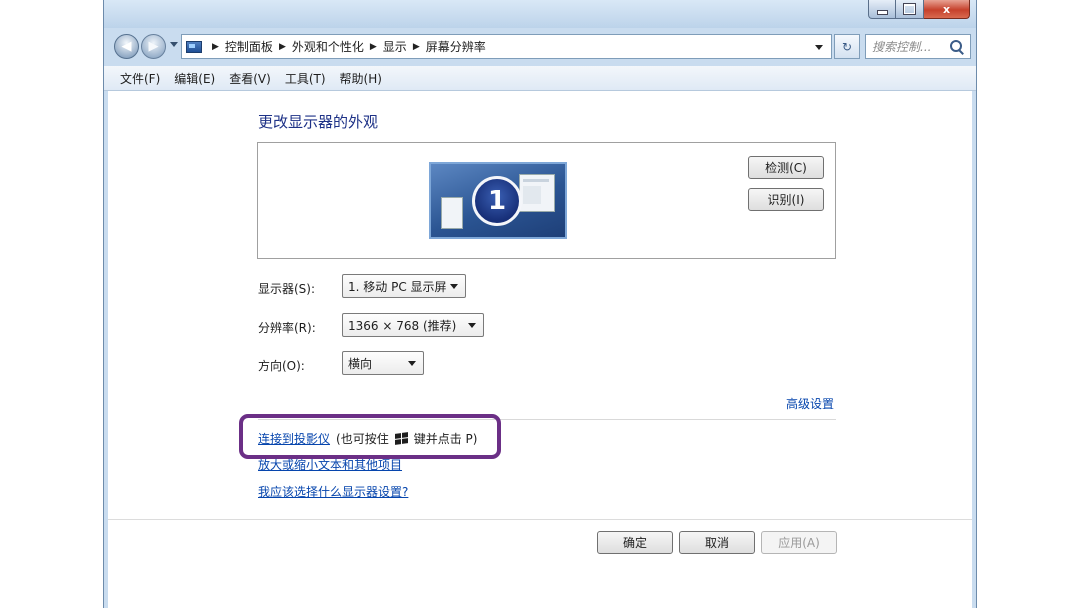  I want to click on maximize-icon, so click(909, 9).